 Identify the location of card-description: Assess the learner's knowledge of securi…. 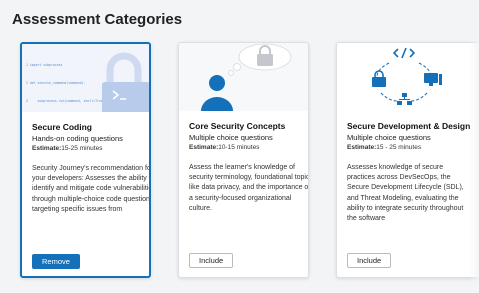
(249, 188).